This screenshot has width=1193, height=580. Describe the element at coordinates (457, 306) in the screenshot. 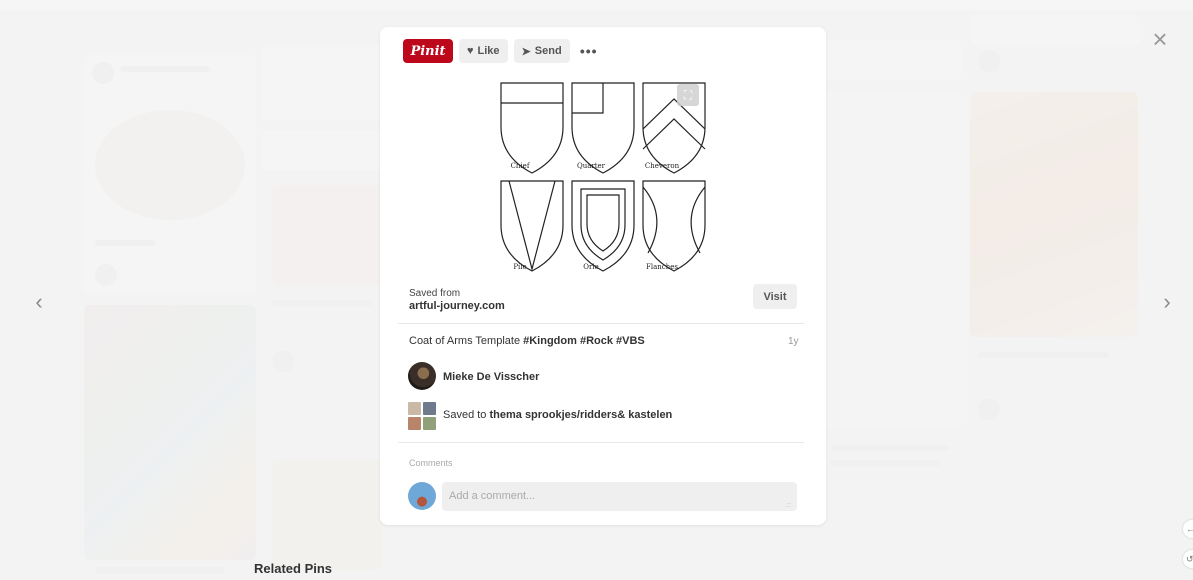

I see `source-site-link: artful-journey.com` at that location.